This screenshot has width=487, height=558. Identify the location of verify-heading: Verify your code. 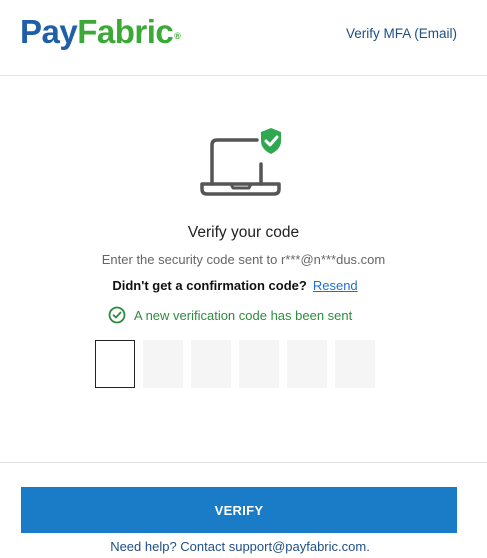
(243, 232).